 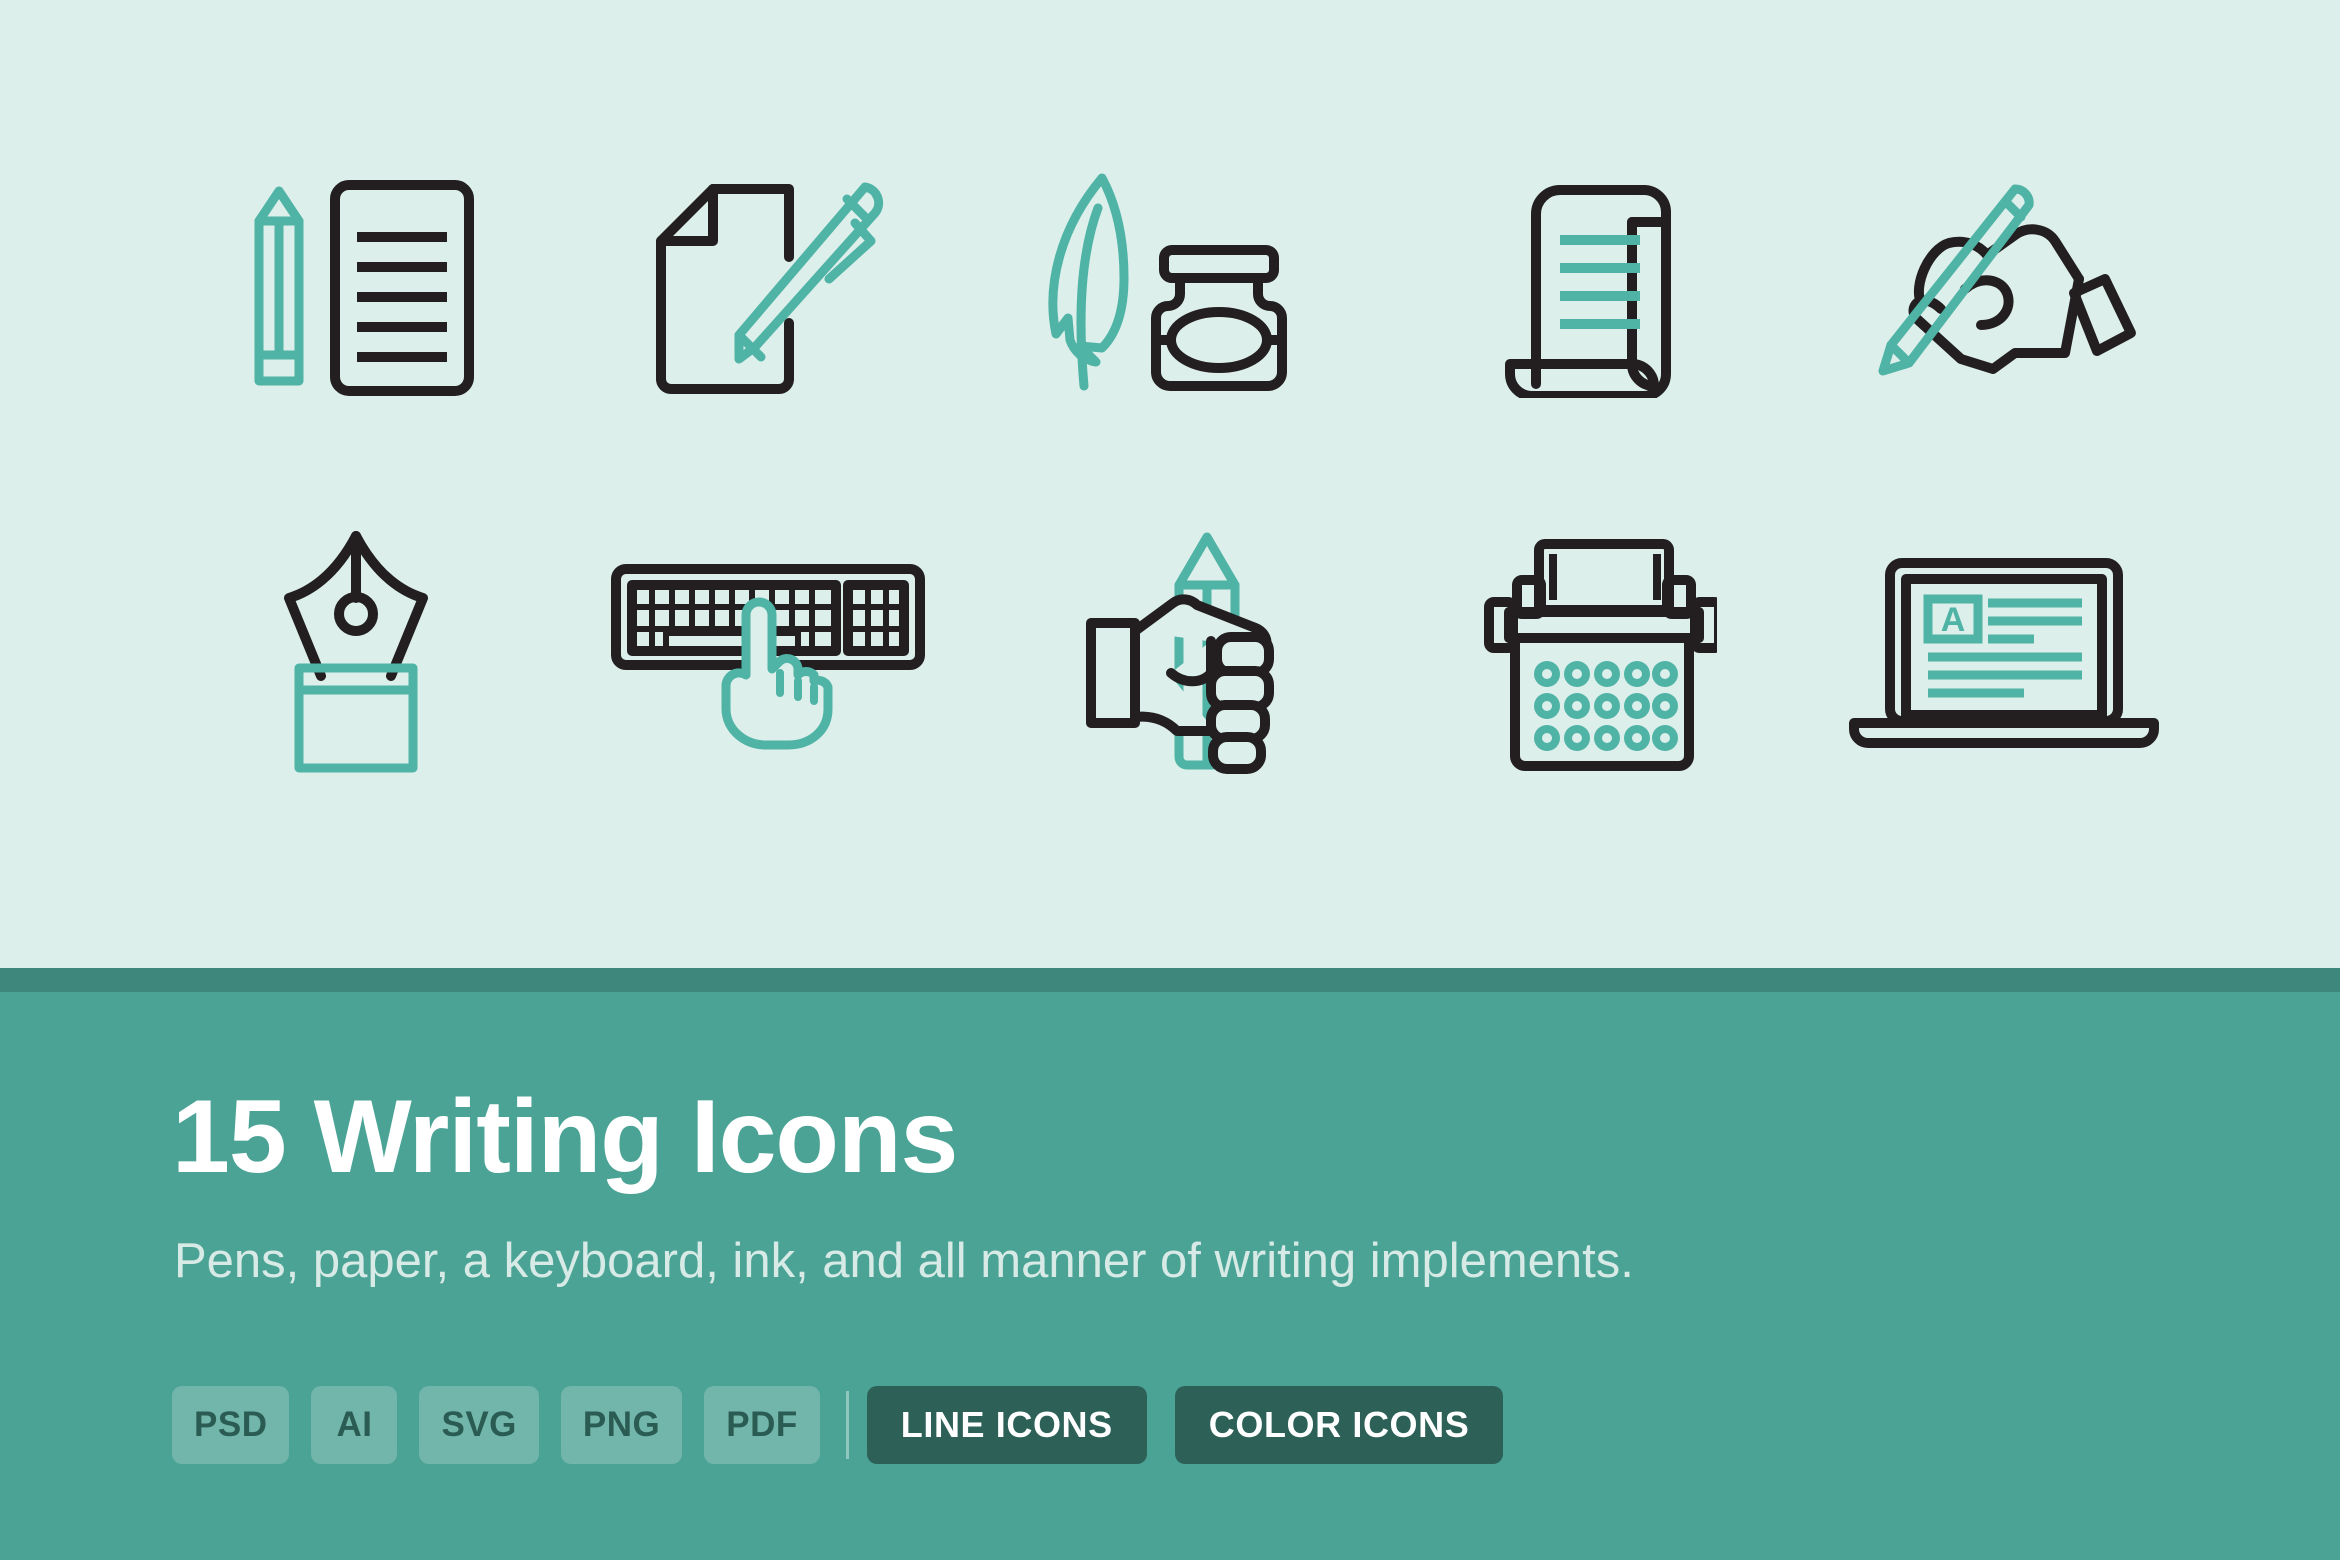 What do you see at coordinates (762, 1425) in the screenshot?
I see `format-badge-pdf: PDF` at bounding box center [762, 1425].